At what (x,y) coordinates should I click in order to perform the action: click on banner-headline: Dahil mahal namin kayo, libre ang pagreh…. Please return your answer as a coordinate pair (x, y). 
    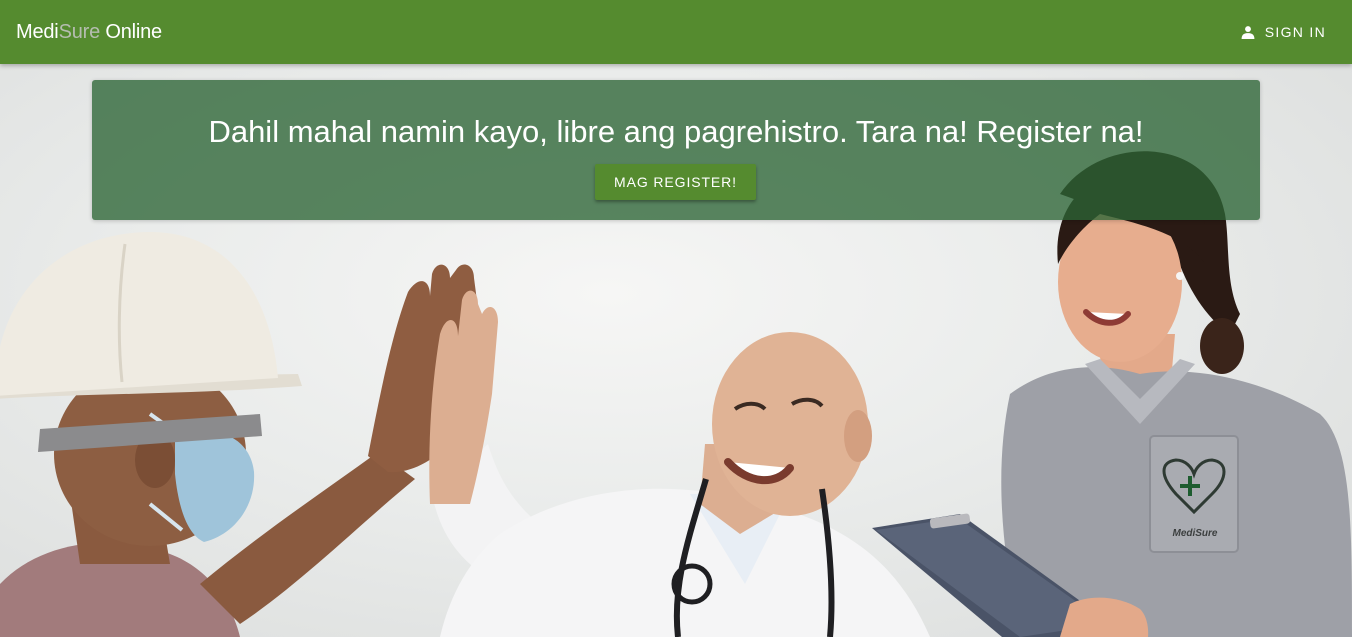
    Looking at the image, I should click on (676, 131).